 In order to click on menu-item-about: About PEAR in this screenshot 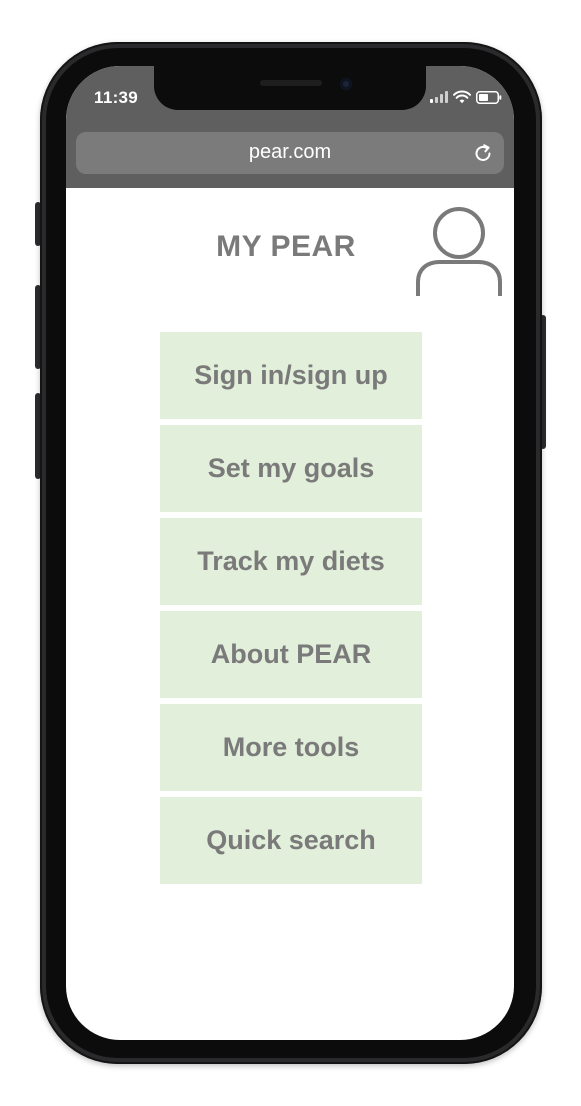, I will do `click(291, 654)`.